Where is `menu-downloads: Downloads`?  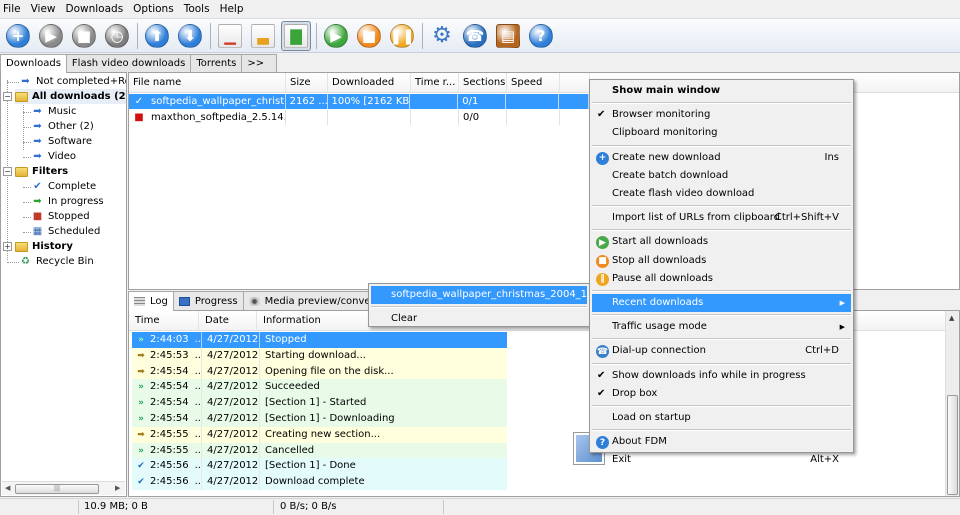
menu-downloads: Downloads is located at coordinates (95, 9).